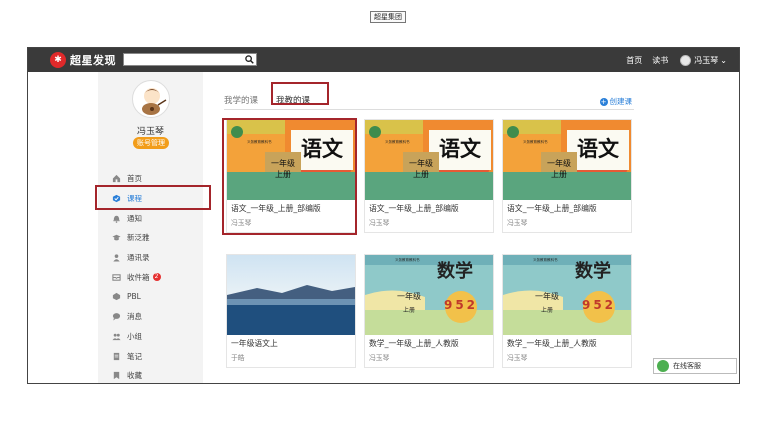  I want to click on sidebar-item-label: PBL, so click(134, 297).